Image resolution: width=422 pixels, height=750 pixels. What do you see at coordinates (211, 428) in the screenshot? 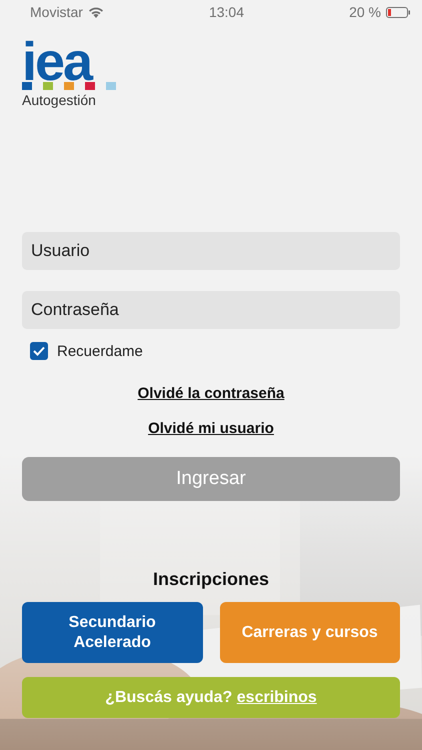
I see `forgot-link: Olvidé mi usuario` at bounding box center [211, 428].